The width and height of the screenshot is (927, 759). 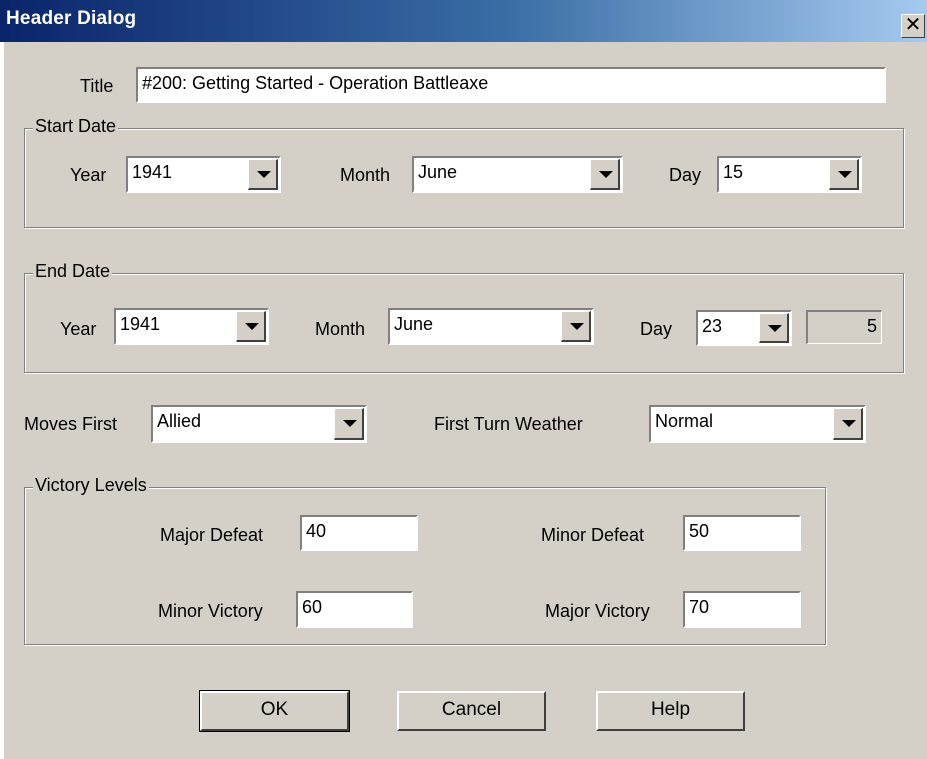 What do you see at coordinates (742, 533) in the screenshot?
I see `minor-defeat-input: 50` at bounding box center [742, 533].